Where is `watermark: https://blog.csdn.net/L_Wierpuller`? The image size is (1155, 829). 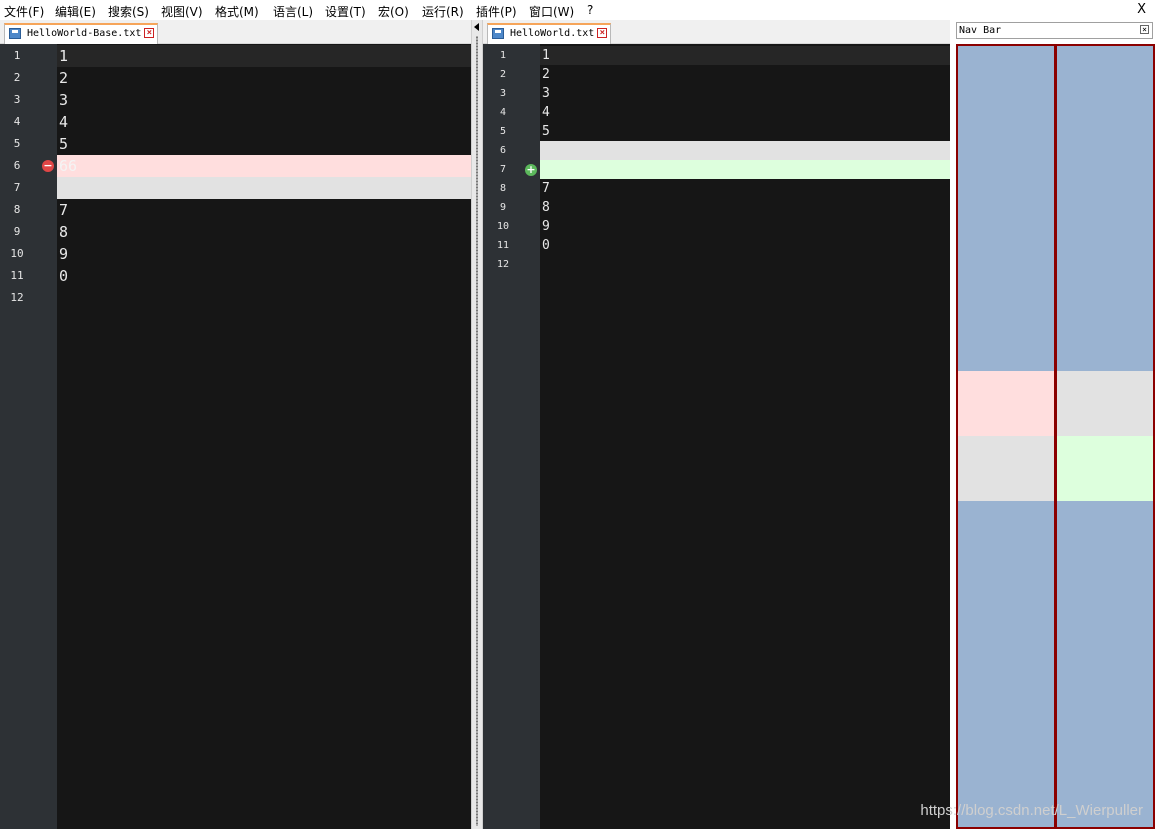
watermark: https://blog.csdn.net/L_Wierpuller is located at coordinates (1031, 810).